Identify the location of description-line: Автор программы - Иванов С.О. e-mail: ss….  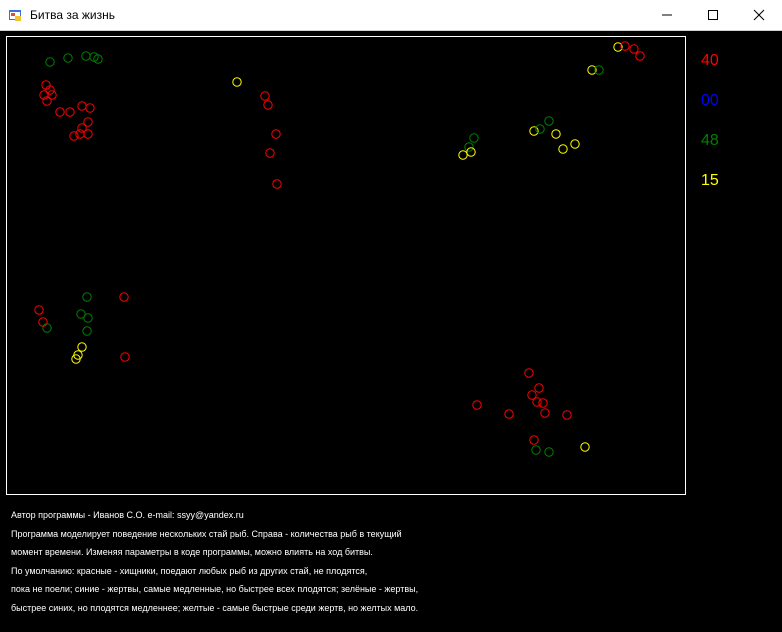
(127, 515).